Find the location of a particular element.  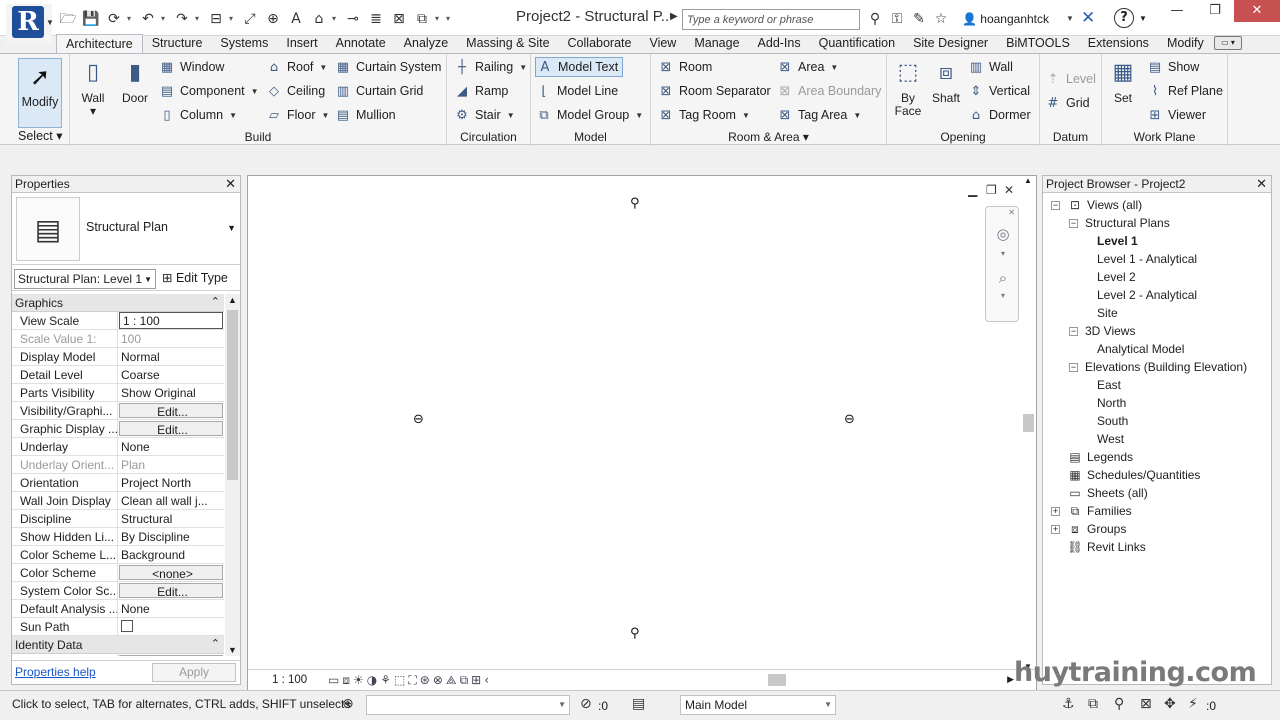

property-value: Normal is located at coordinates (171, 356).